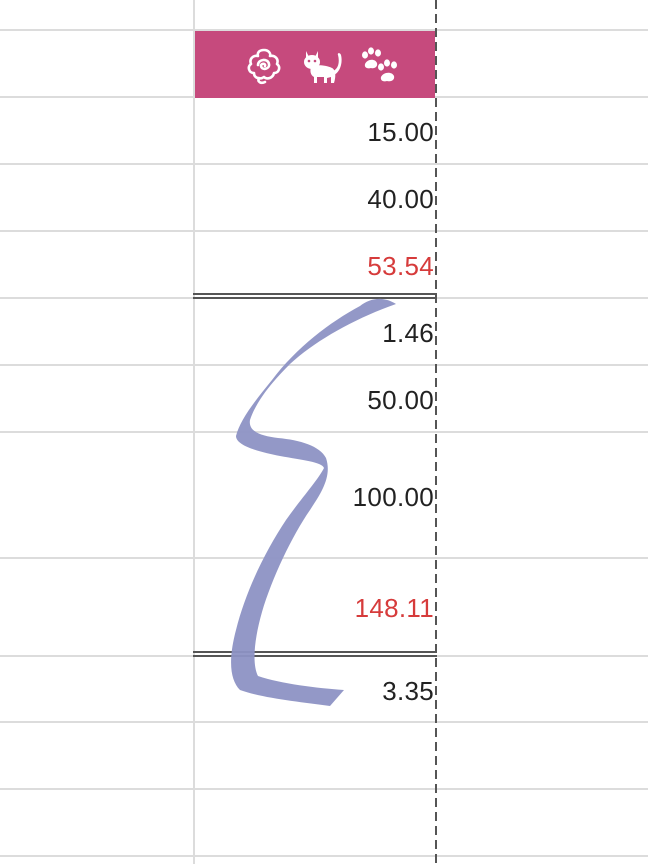 Image resolution: width=648 pixels, height=864 pixels. What do you see at coordinates (394, 608) in the screenshot?
I see `cell-value-highlighted: 148.11` at bounding box center [394, 608].